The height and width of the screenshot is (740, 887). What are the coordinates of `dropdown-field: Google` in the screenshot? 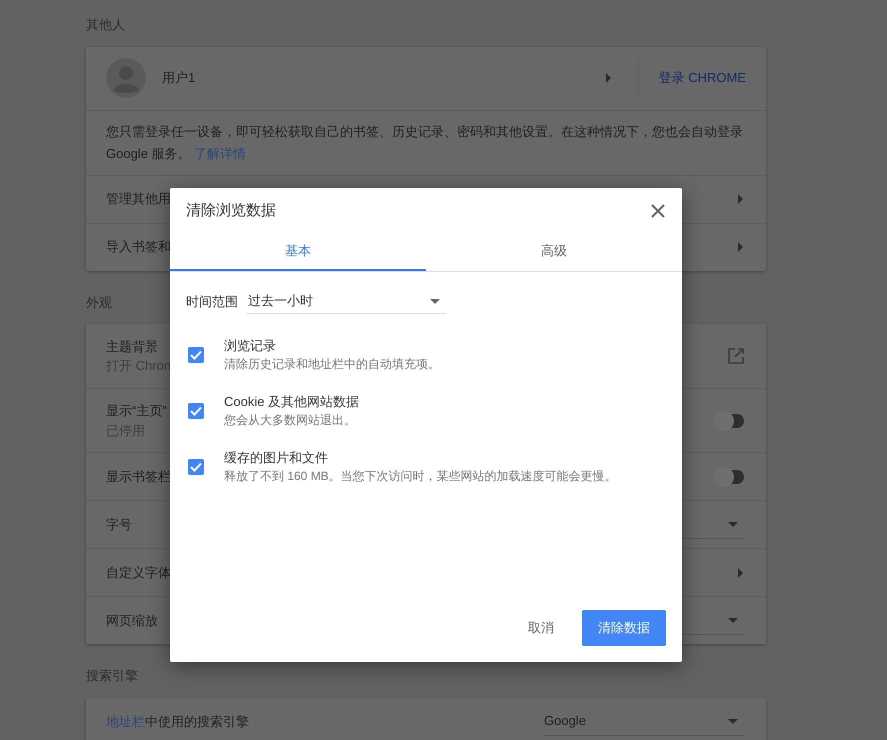 It's located at (644, 722).